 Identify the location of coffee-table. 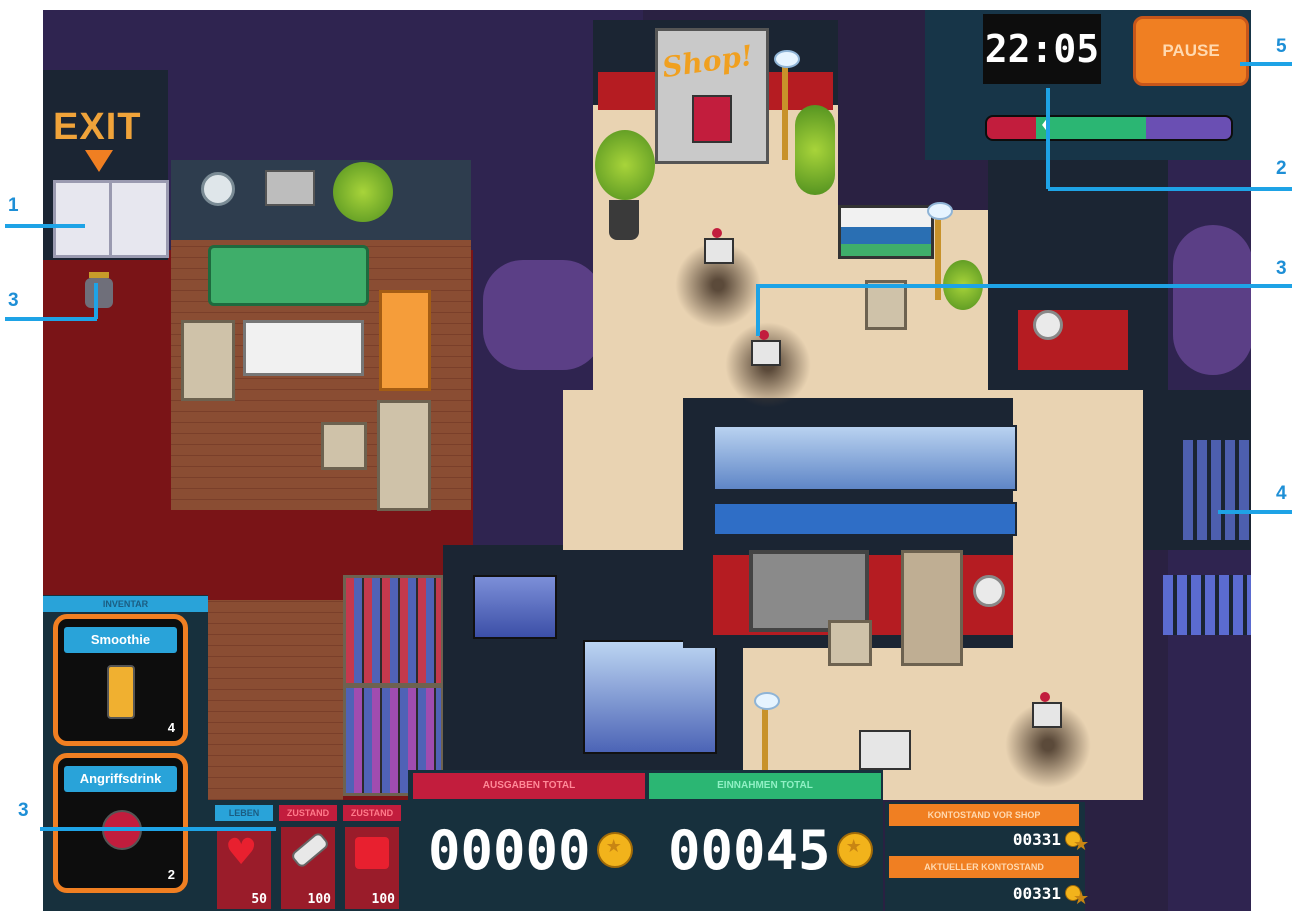
(303, 348).